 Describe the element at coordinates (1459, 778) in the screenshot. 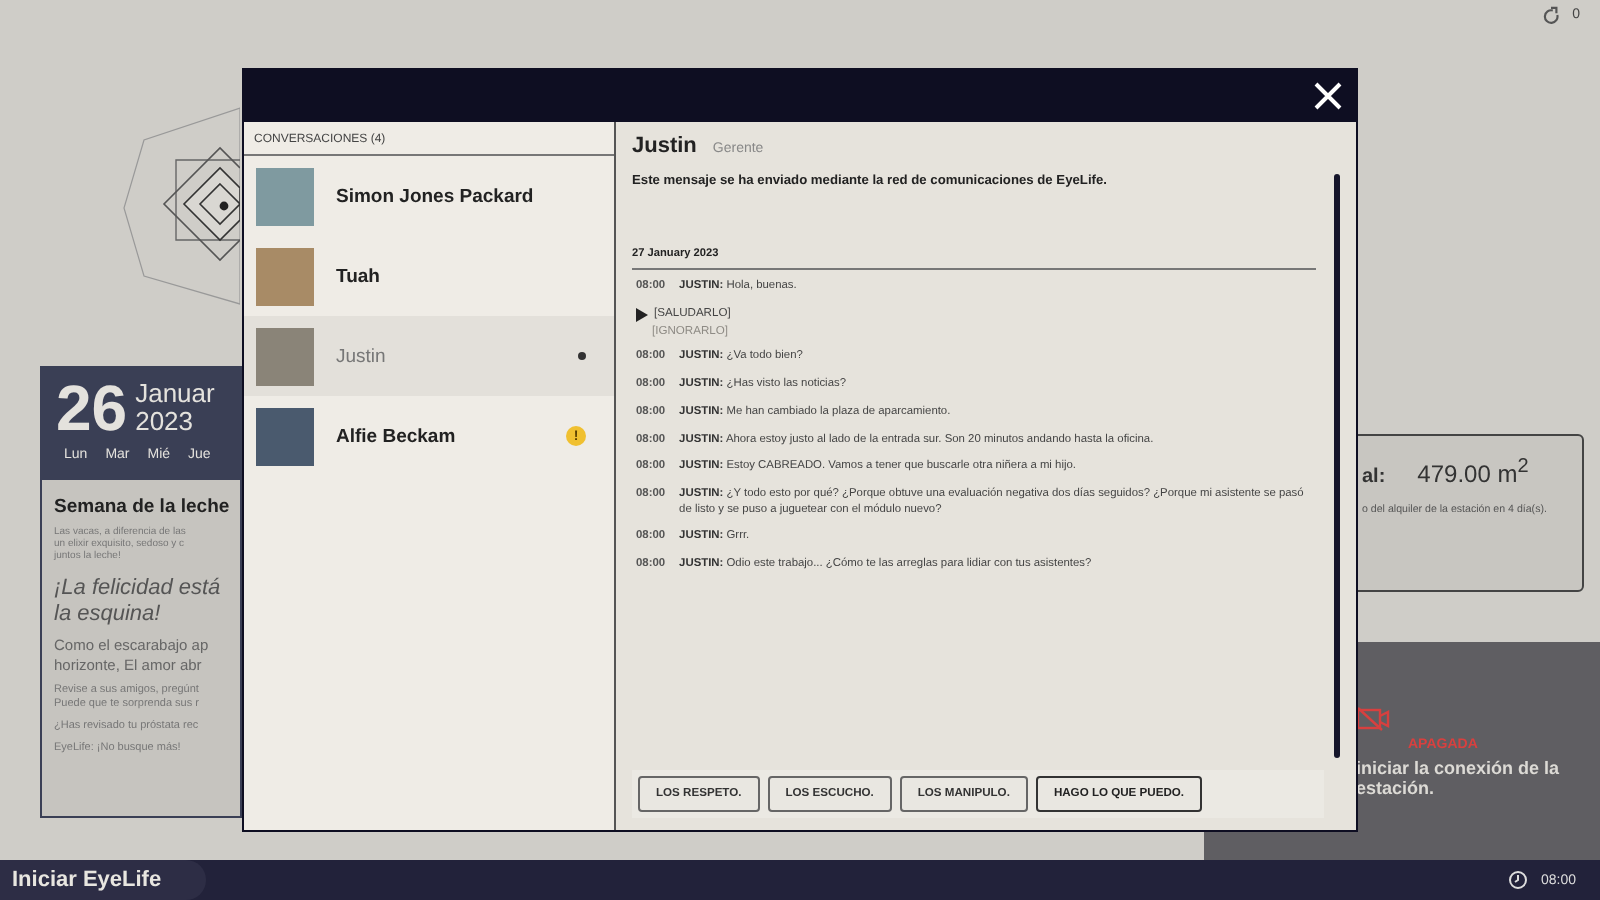

I see `connection-message: iniciar la conexión de la estación.` at that location.